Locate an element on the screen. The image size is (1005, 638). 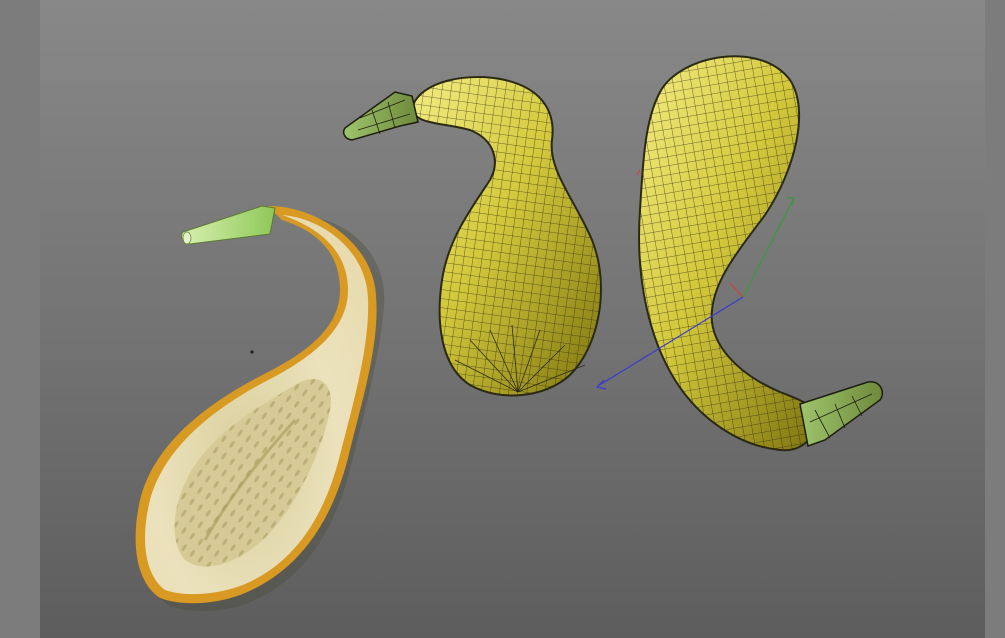
stray-vertex is located at coordinates (252, 352).